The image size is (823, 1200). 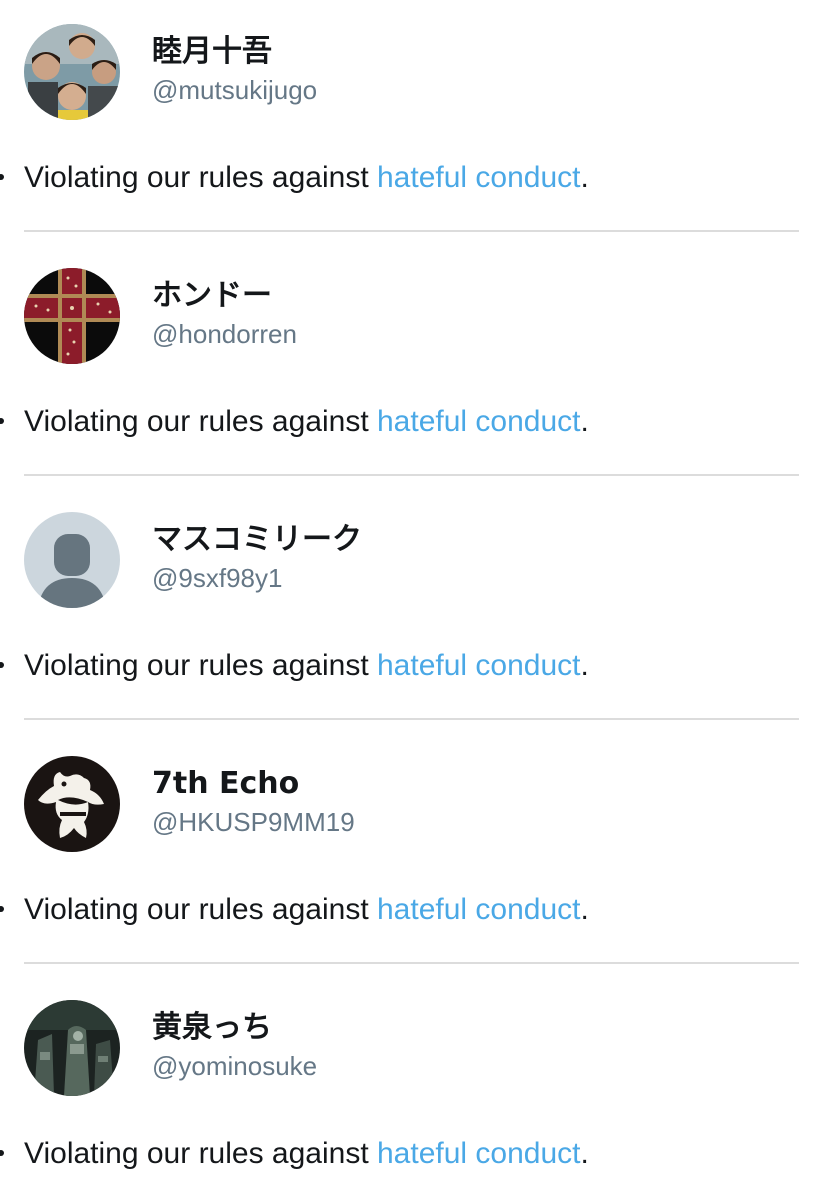 I want to click on display-name: 7th Echo, so click(x=225, y=784).